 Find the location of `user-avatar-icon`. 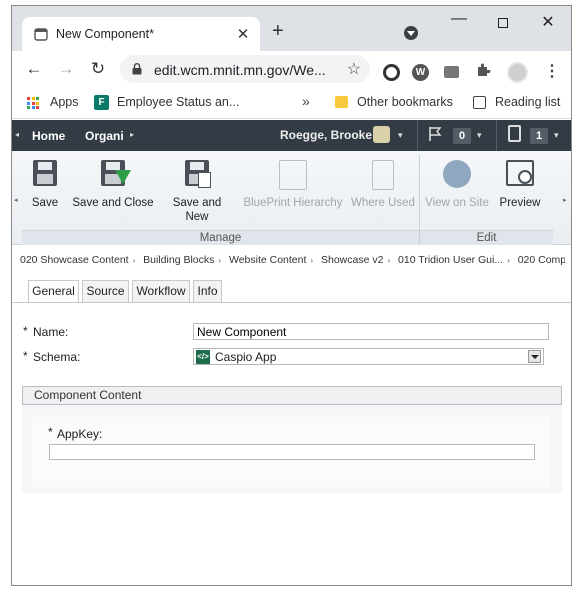

user-avatar-icon is located at coordinates (381, 134).